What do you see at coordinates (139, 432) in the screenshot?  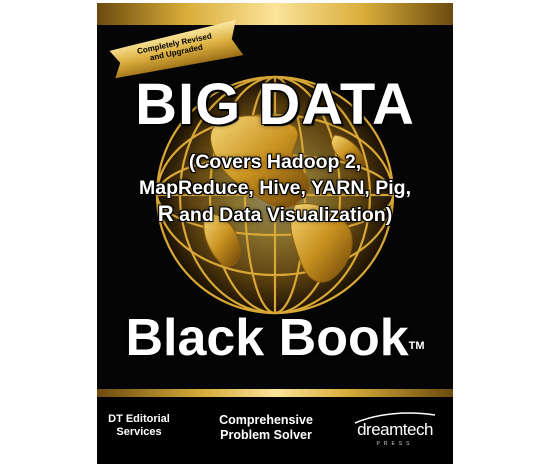 I see `author-line-2: Services` at bounding box center [139, 432].